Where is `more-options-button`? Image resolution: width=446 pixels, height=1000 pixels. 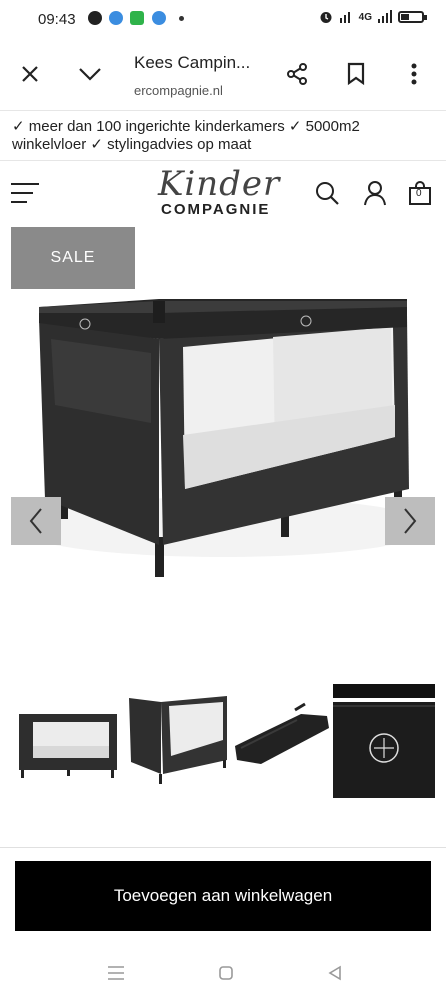
more-options-button is located at coordinates (414, 74).